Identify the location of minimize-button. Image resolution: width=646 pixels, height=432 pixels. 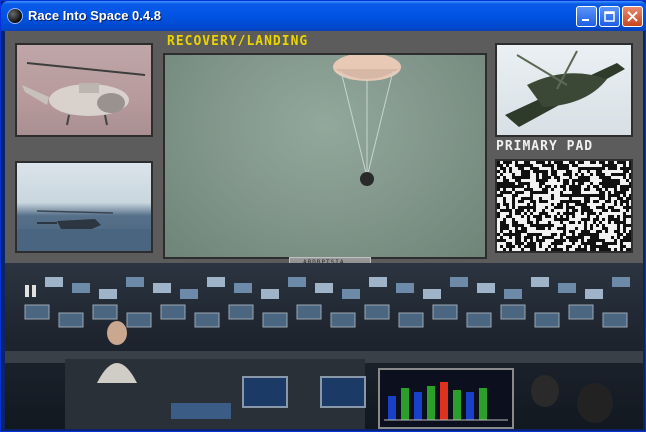
(586, 16).